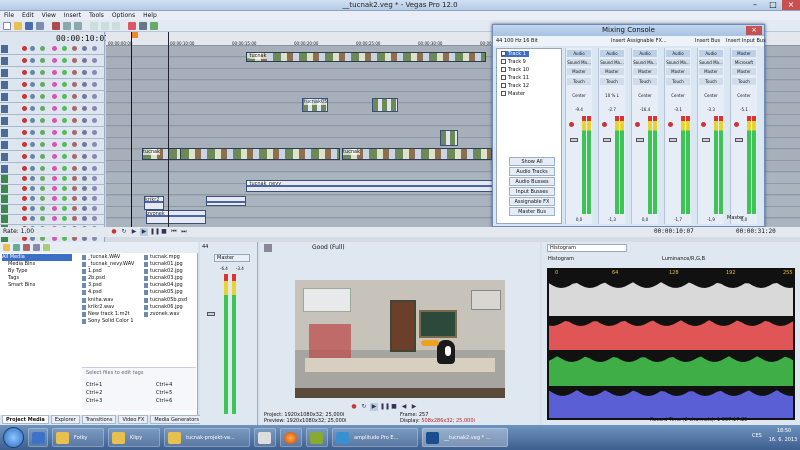 This screenshot has width=800, height=450. What do you see at coordinates (532, 211) in the screenshot?
I see `master-bus-button: Master Bus` at bounding box center [532, 211].